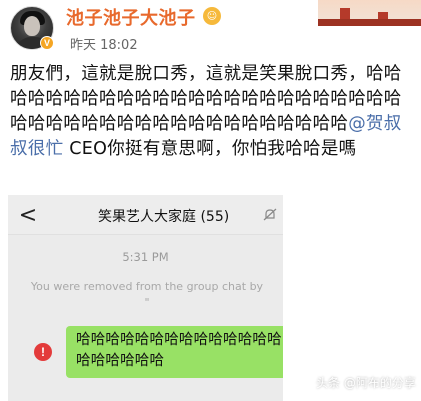  I want to click on level-badge-icon: ☺, so click(212, 16).